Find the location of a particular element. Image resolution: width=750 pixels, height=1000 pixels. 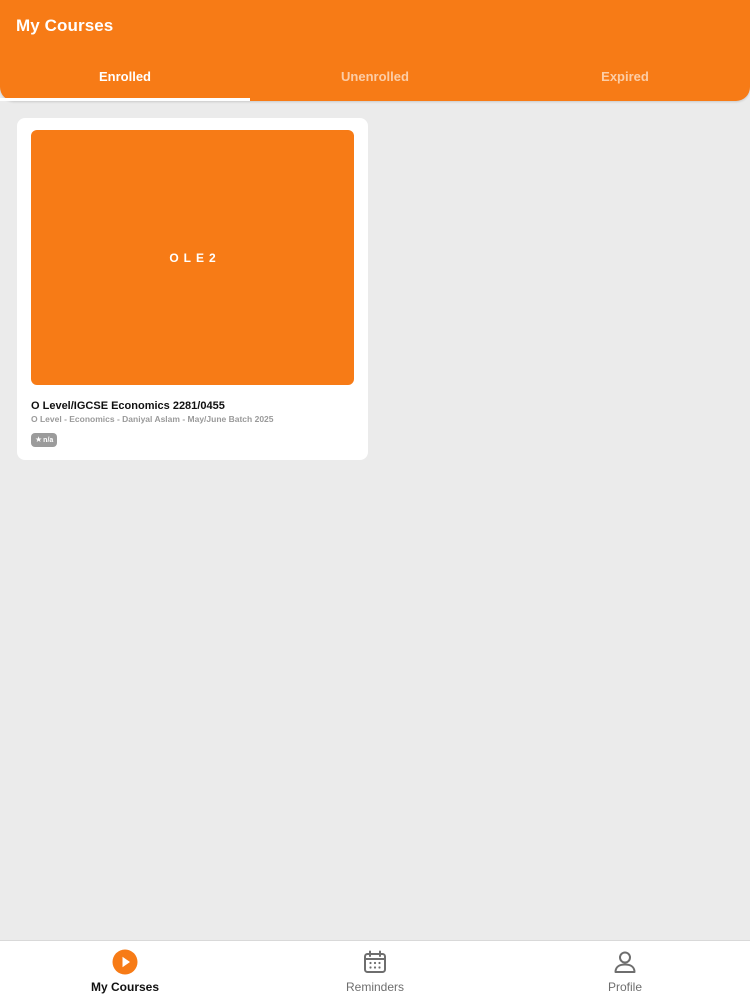

page-title: My Courses is located at coordinates (65, 25).